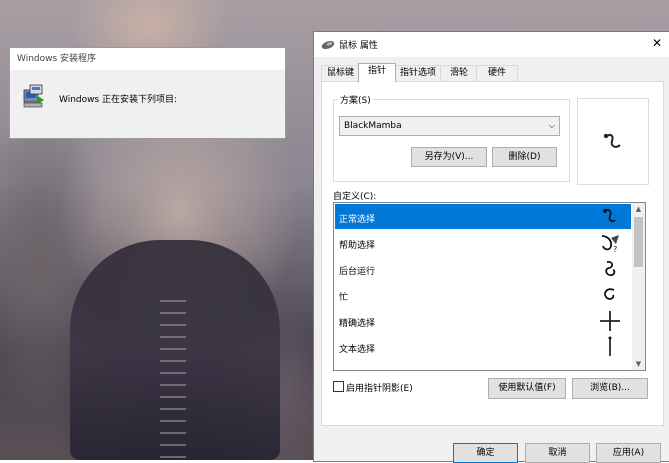 This screenshot has width=669, height=463. Describe the element at coordinates (449, 126) in the screenshot. I see `scheme-dropdown: BlackMamba ⌵` at that location.